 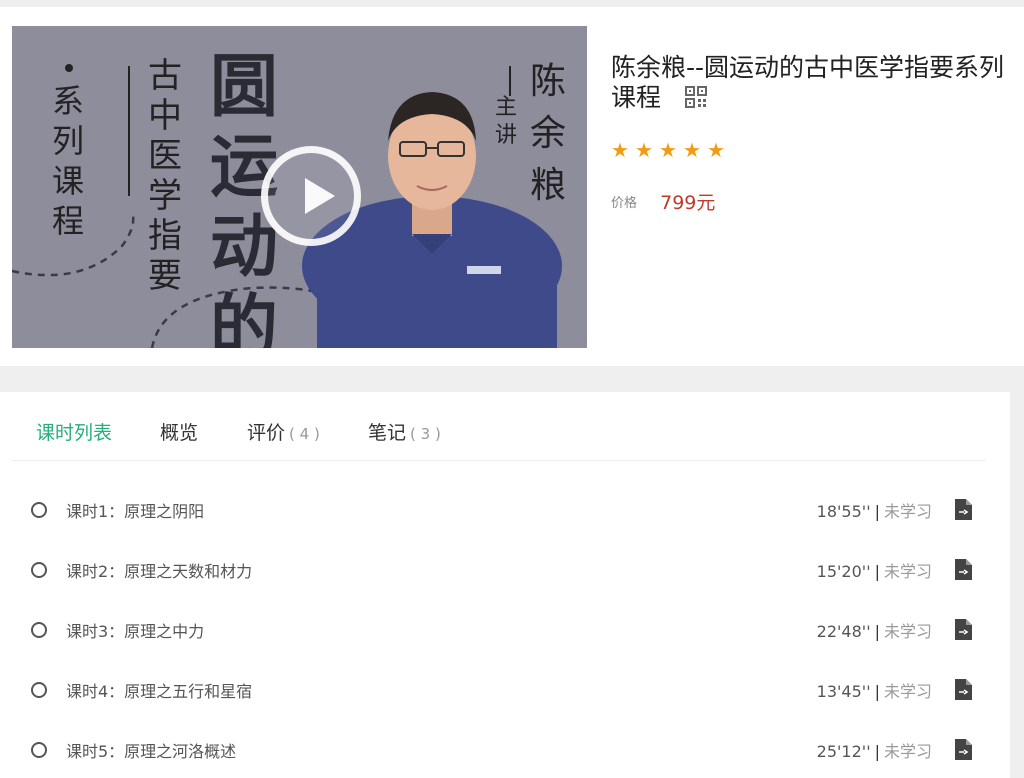 What do you see at coordinates (808, 82) in the screenshot?
I see `course-title-text: 陈余粮--圆运动的古中医学指要系列课程` at bounding box center [808, 82].